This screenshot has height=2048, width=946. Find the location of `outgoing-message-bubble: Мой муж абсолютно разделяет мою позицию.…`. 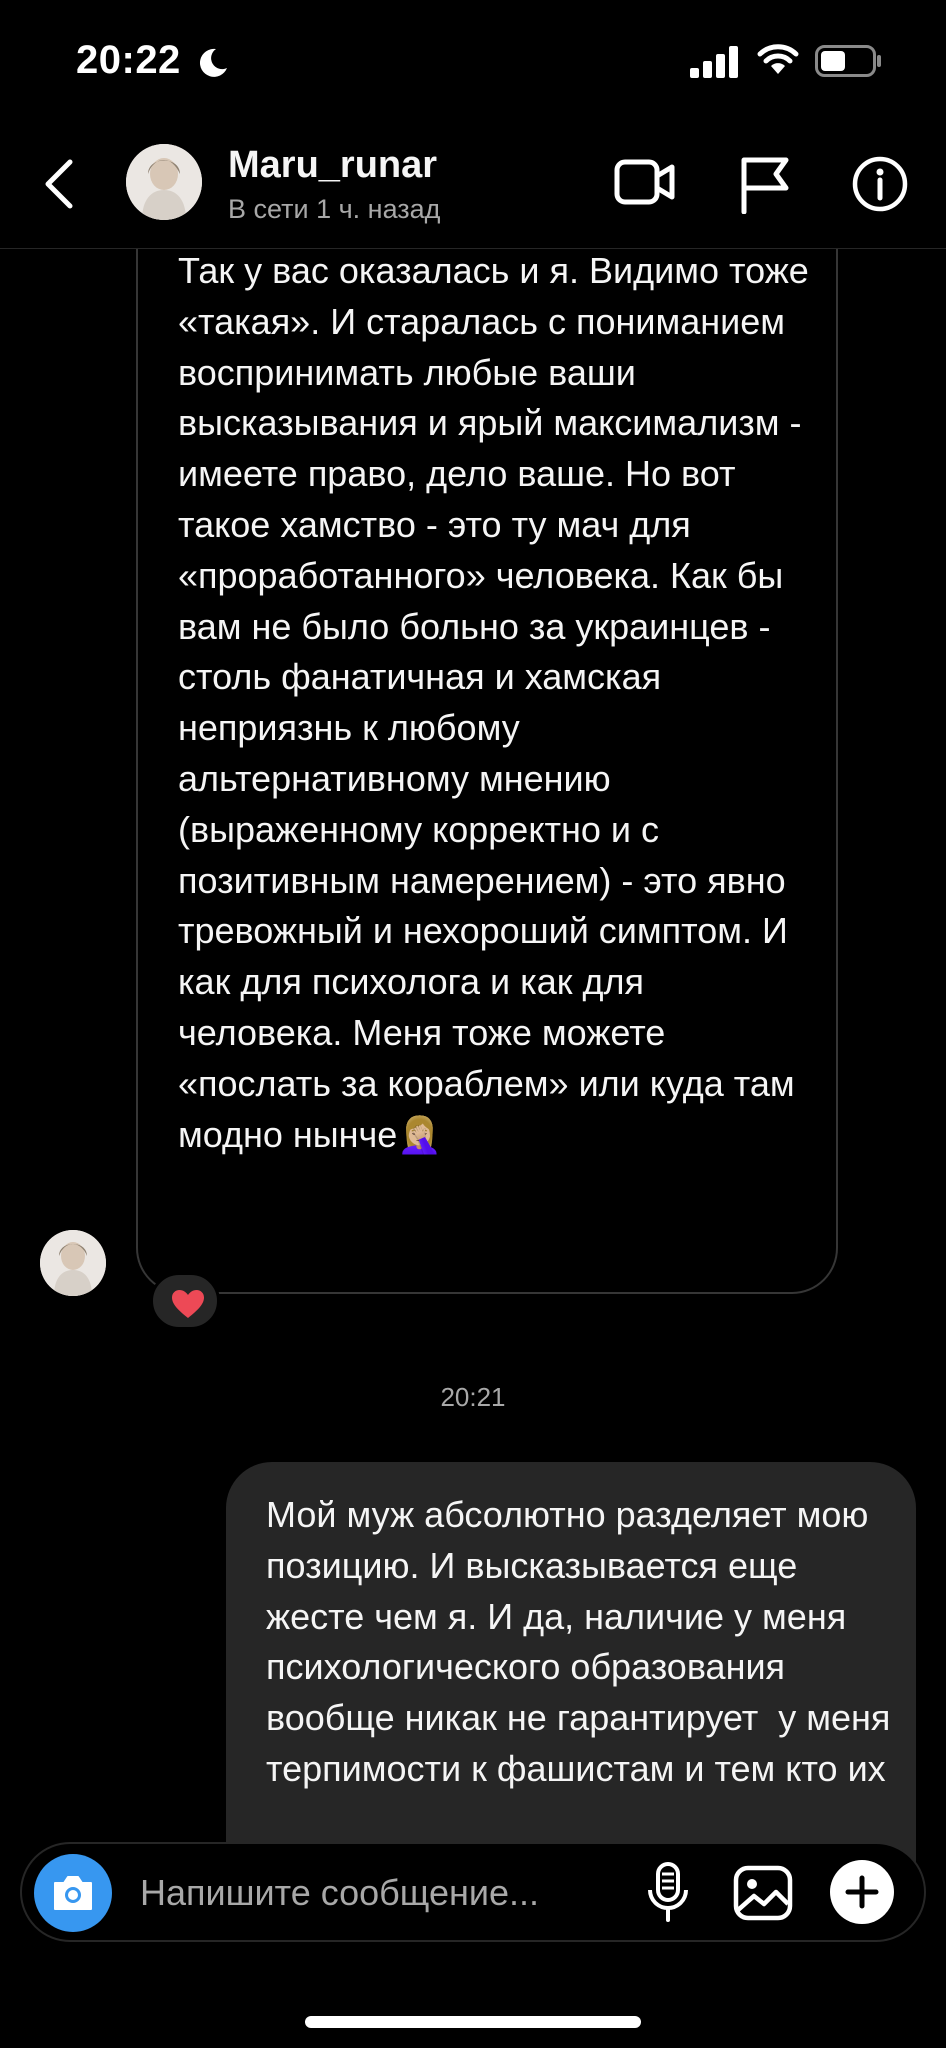

outgoing-message-bubble: Мой муж абсолютно разделяет мою позицию.… is located at coordinates (571, 1672).